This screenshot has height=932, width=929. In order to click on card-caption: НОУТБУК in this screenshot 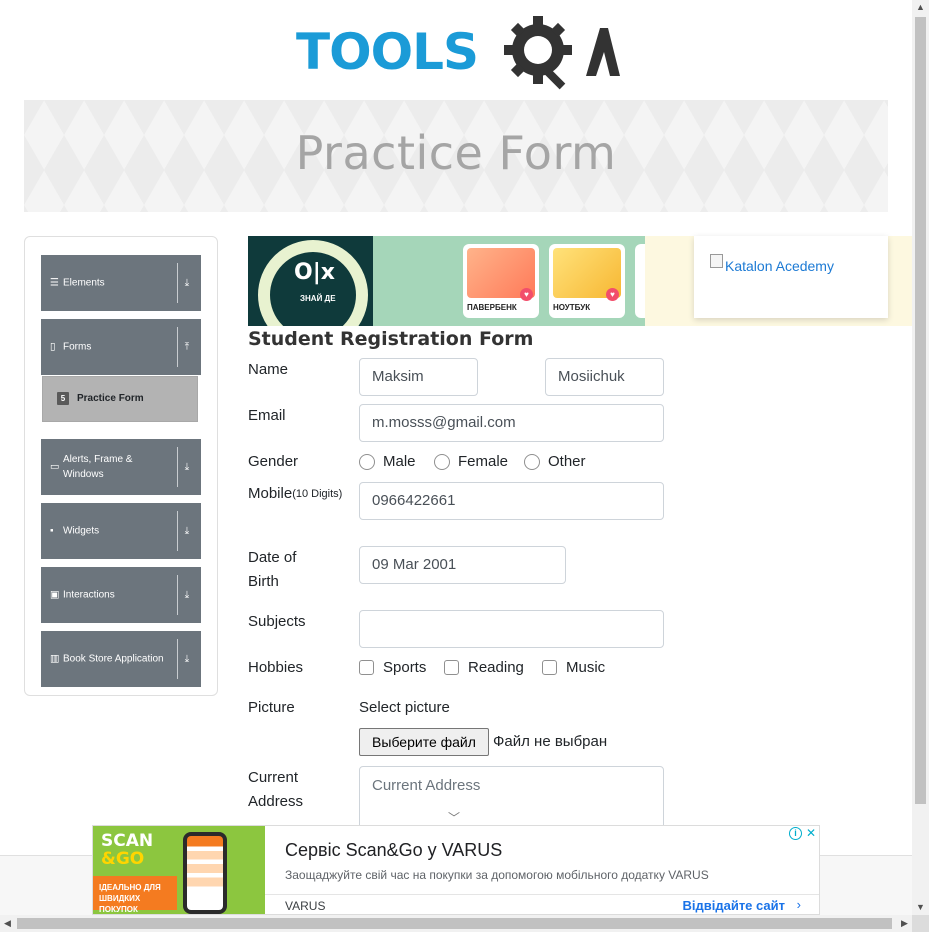, I will do `click(572, 307)`.